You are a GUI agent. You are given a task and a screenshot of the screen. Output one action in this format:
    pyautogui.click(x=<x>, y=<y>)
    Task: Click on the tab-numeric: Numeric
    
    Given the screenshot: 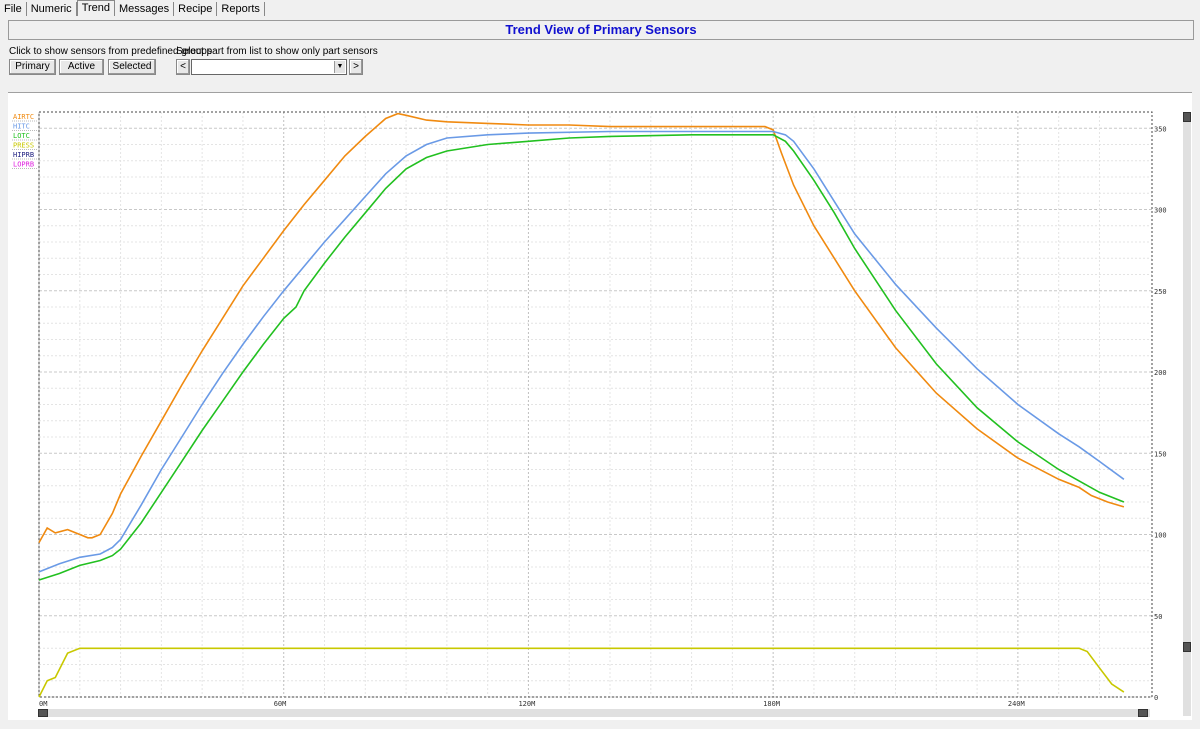 What is the action you would take?
    pyautogui.click(x=52, y=9)
    